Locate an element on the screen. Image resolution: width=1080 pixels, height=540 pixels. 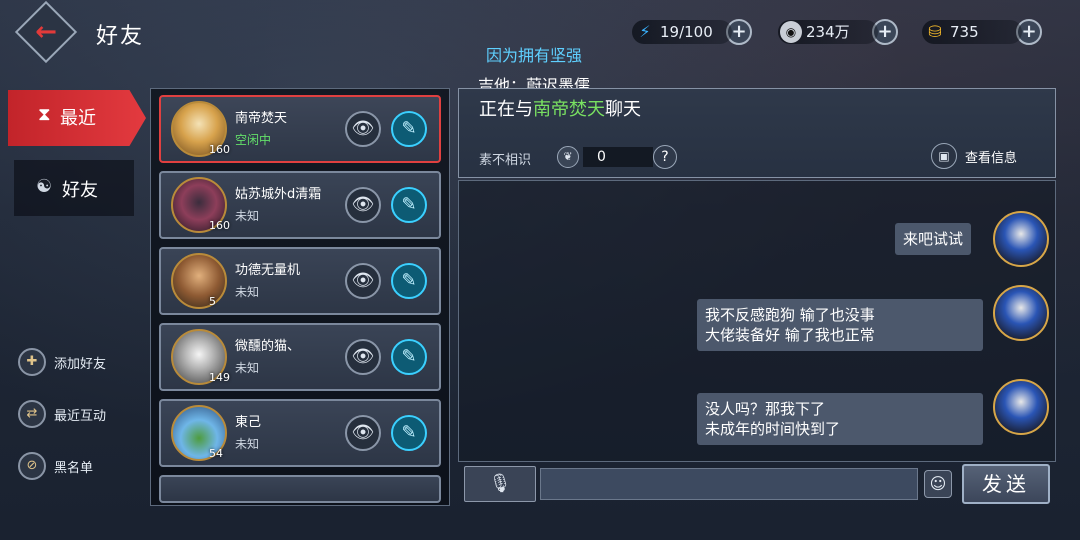
add-friend-button: ✚ 添加好友 is located at coordinates (62, 362).